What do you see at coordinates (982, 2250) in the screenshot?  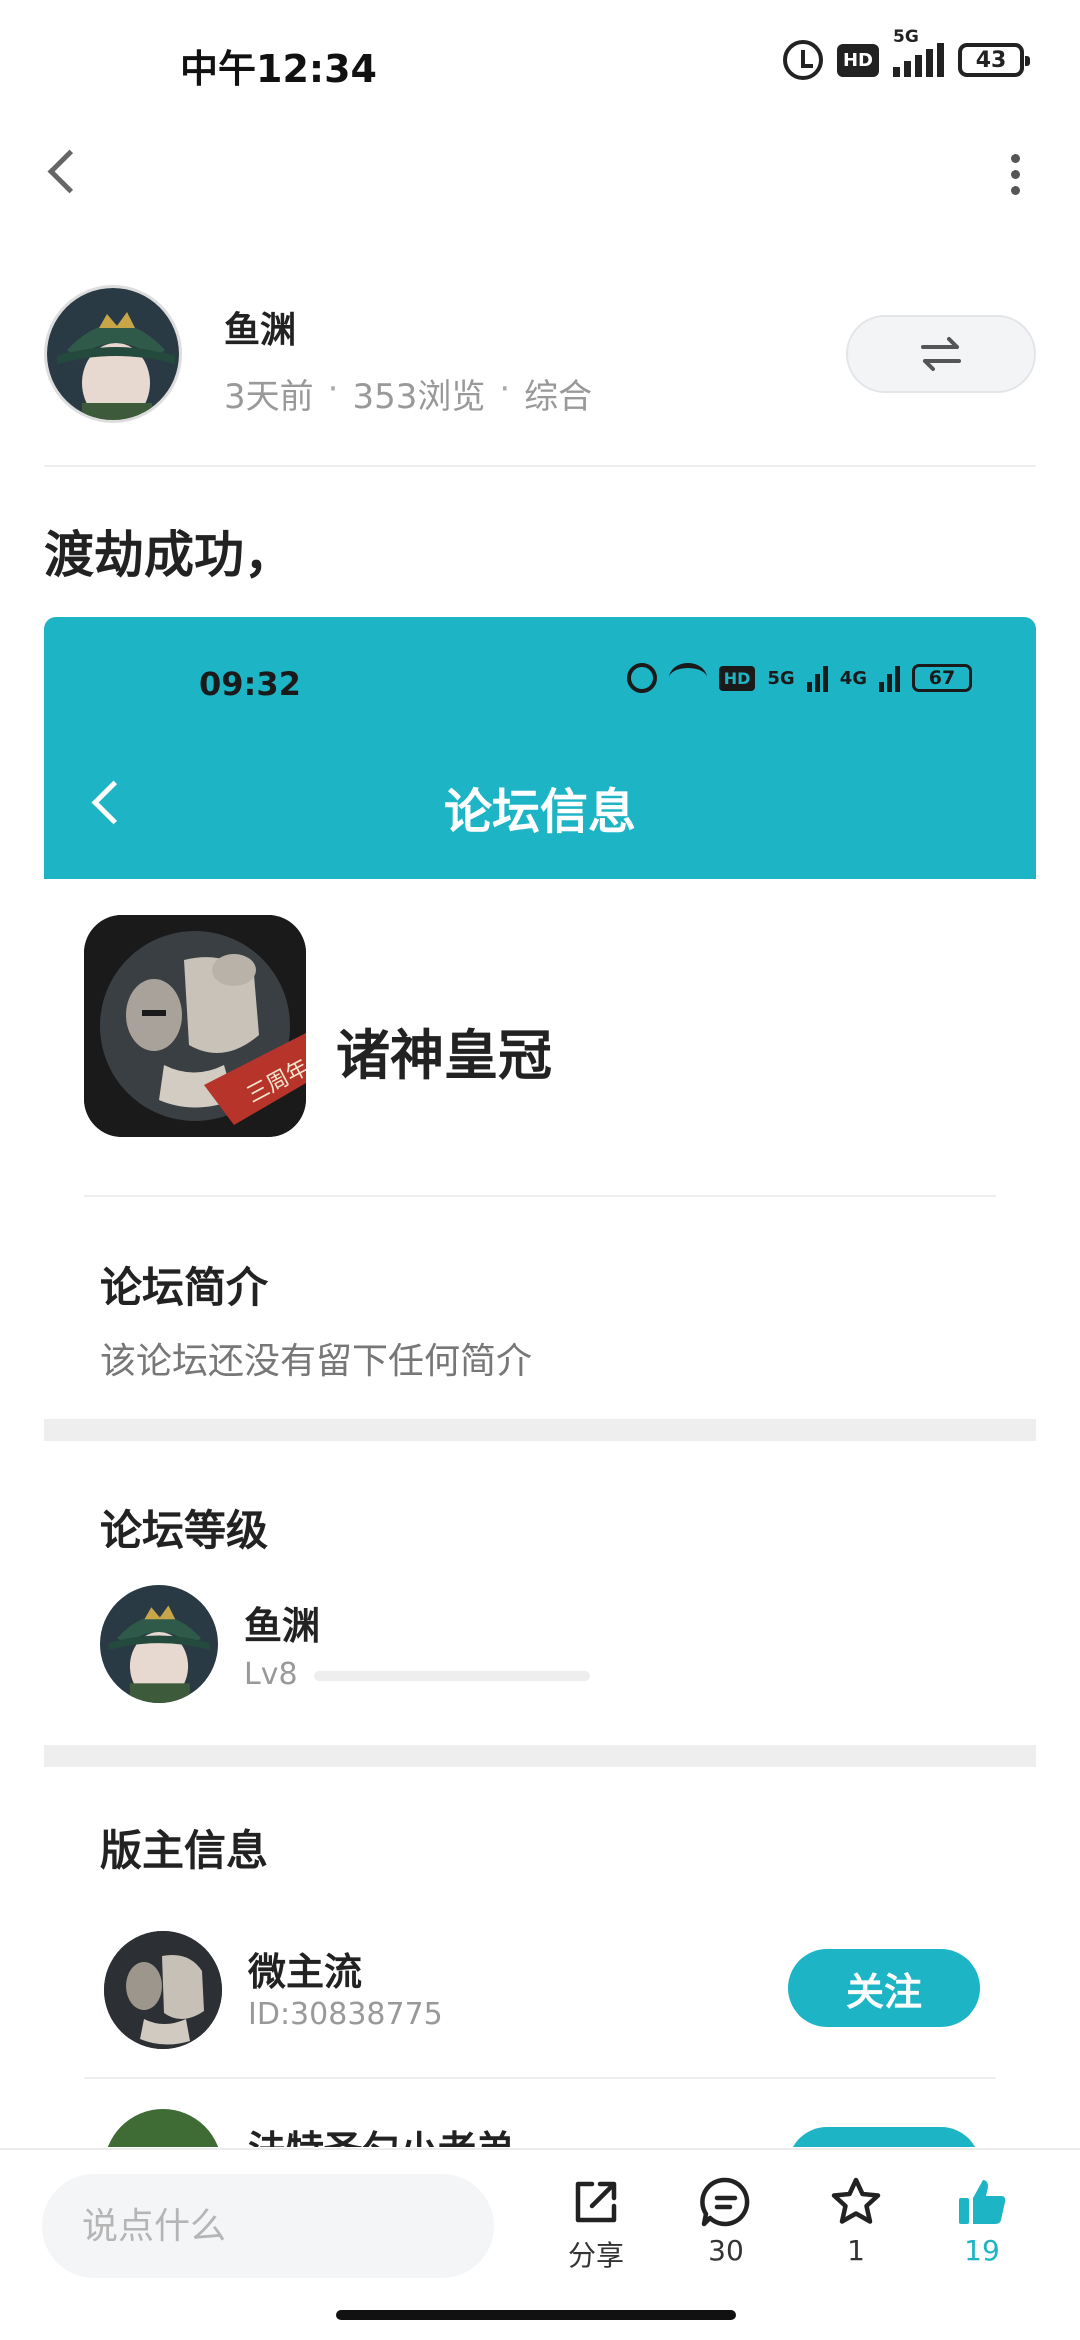 I see `like-count: 19` at bounding box center [982, 2250].